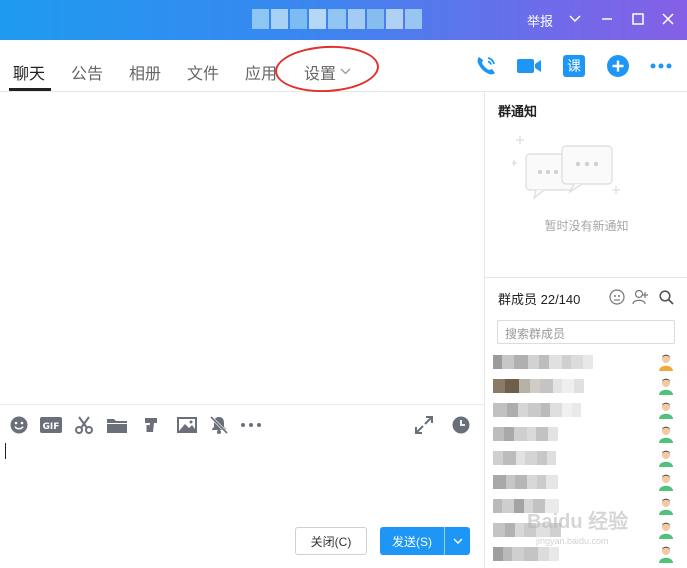 The image size is (687, 568). Describe the element at coordinates (151, 425) in the screenshot. I see `music-icon` at that location.